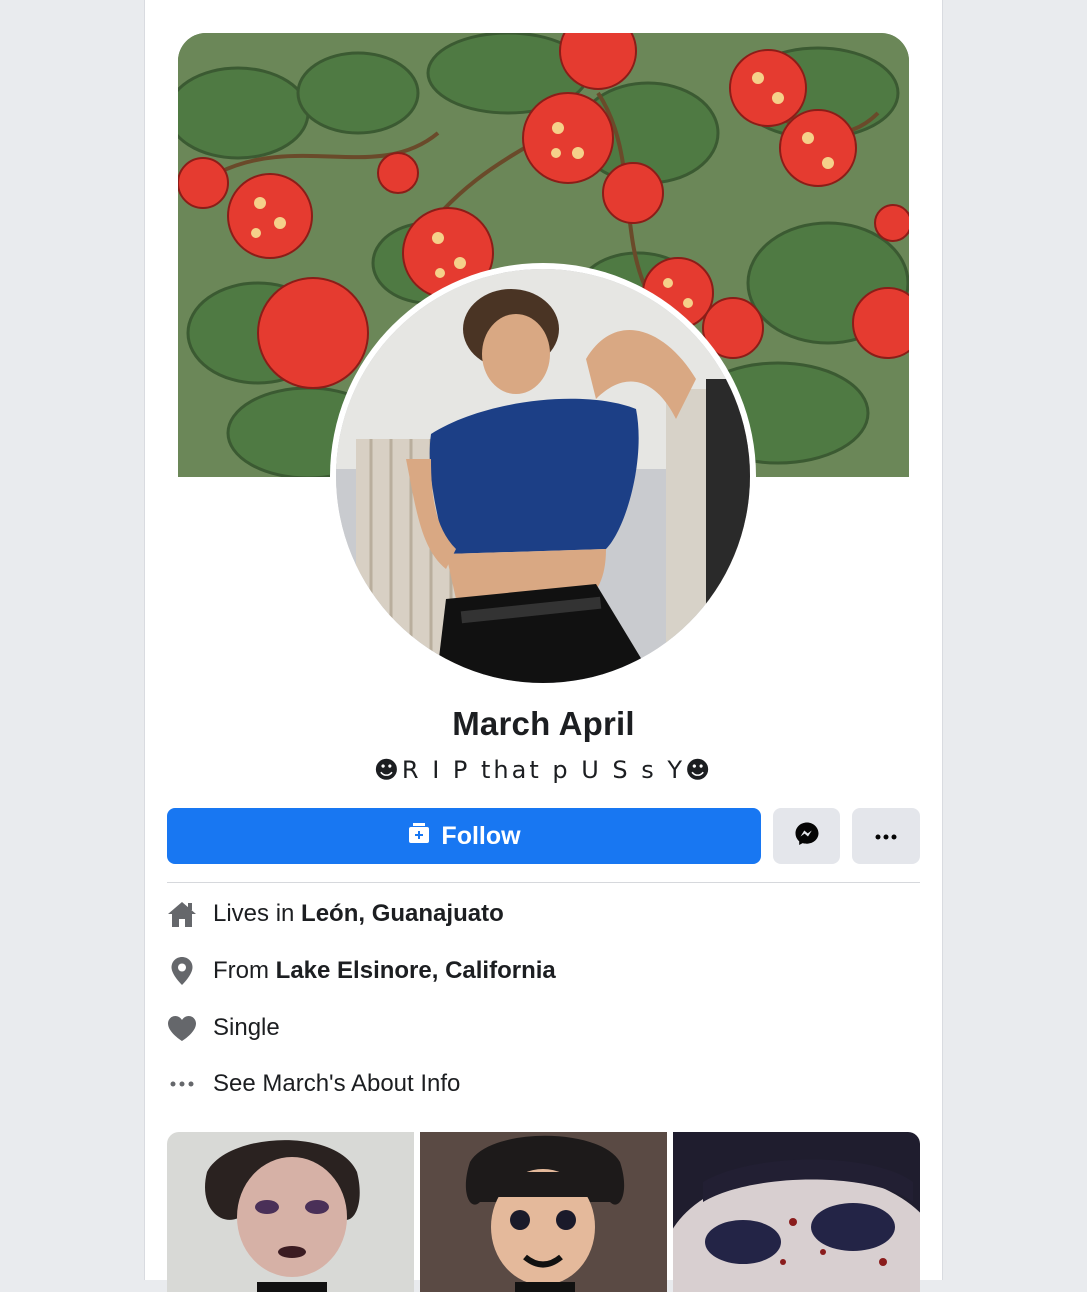 This screenshot has height=1292, width=1087. What do you see at coordinates (336, 1084) in the screenshot?
I see `see-about-info-link: See March's About Info` at bounding box center [336, 1084].